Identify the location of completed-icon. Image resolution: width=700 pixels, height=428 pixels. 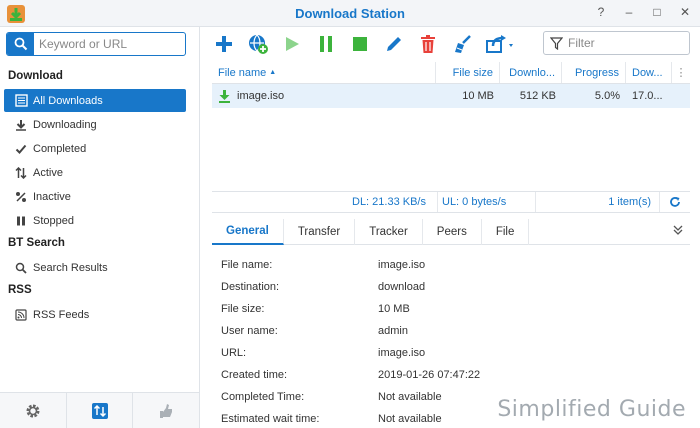
(21, 149).